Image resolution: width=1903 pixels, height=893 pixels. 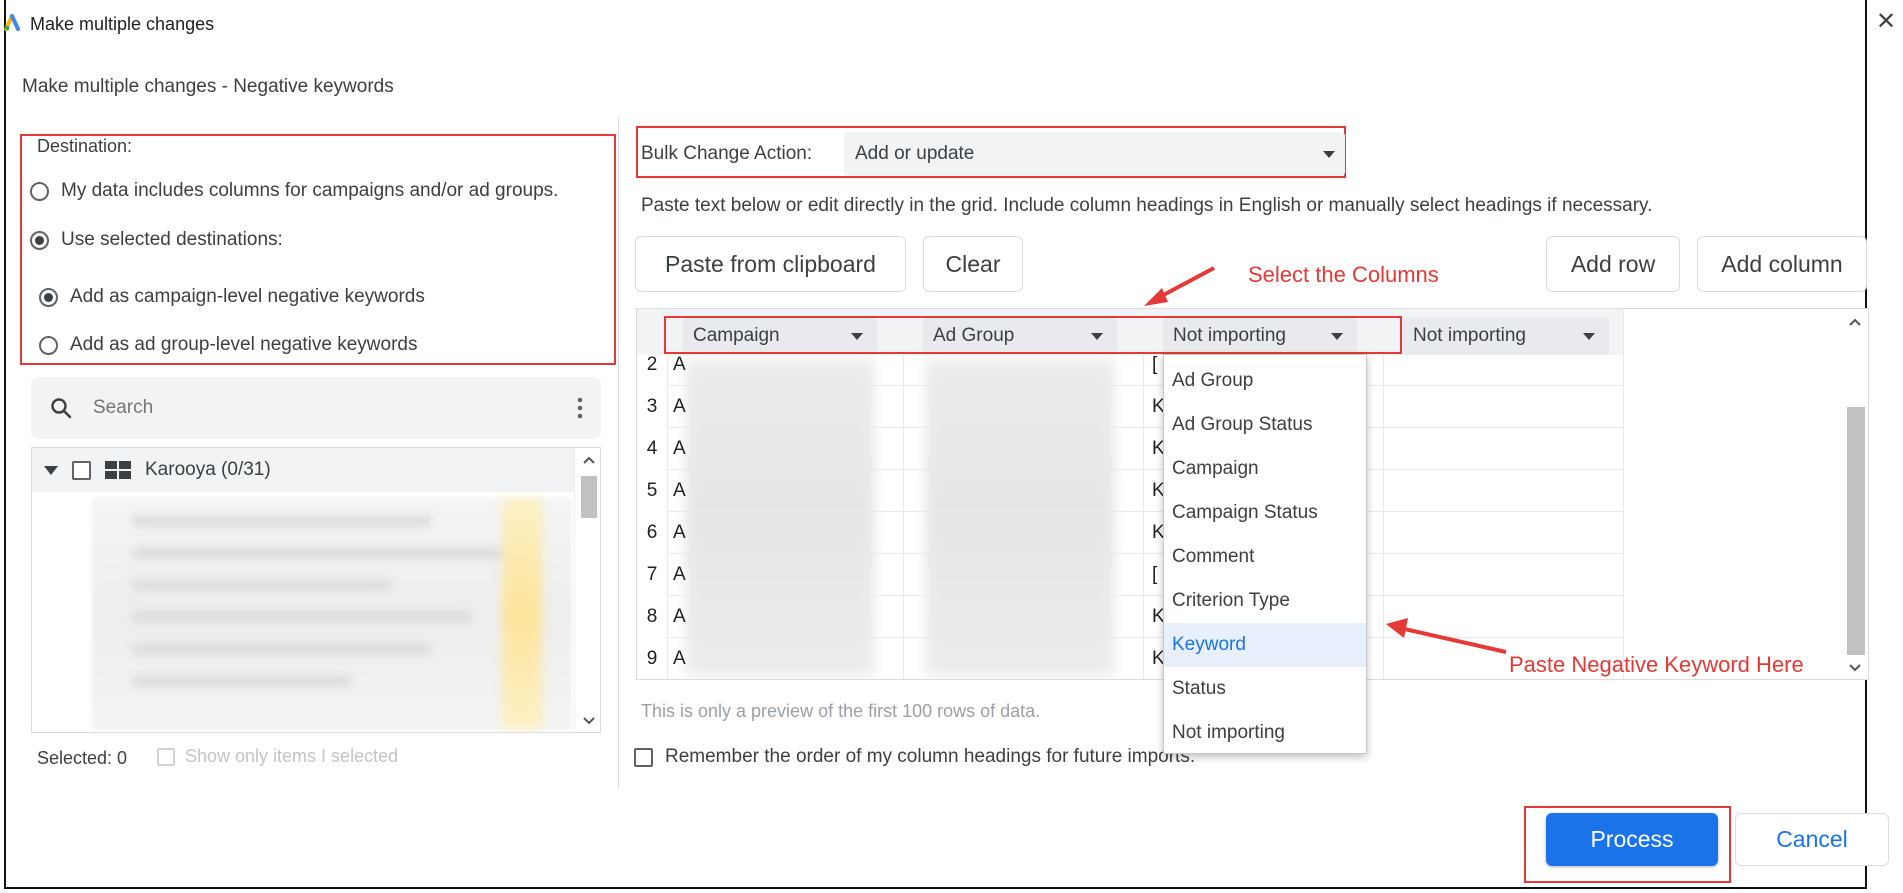 I want to click on show-only-selected-label: Show only items I selected, so click(x=292, y=756).